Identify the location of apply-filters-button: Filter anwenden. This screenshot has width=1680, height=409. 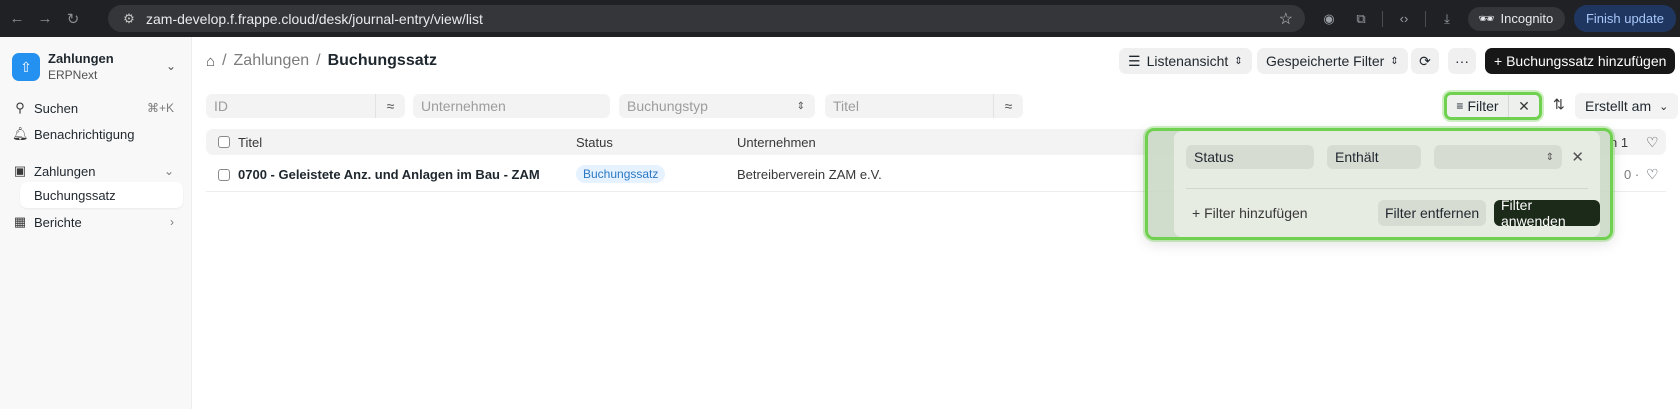
(1547, 213).